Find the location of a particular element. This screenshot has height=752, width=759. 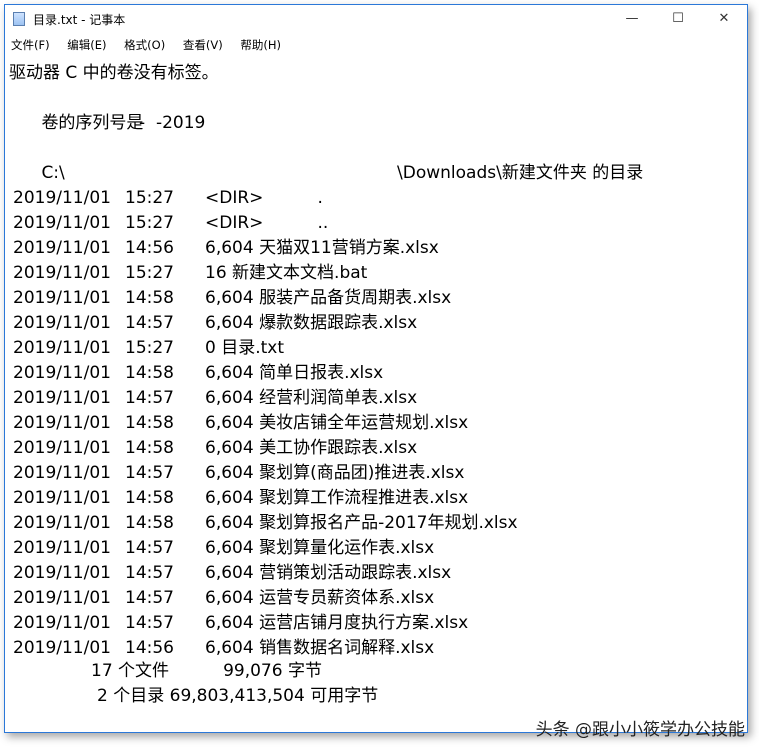

entry-info: 6,604 运营专员薪资体系.xlsx is located at coordinates (320, 598).